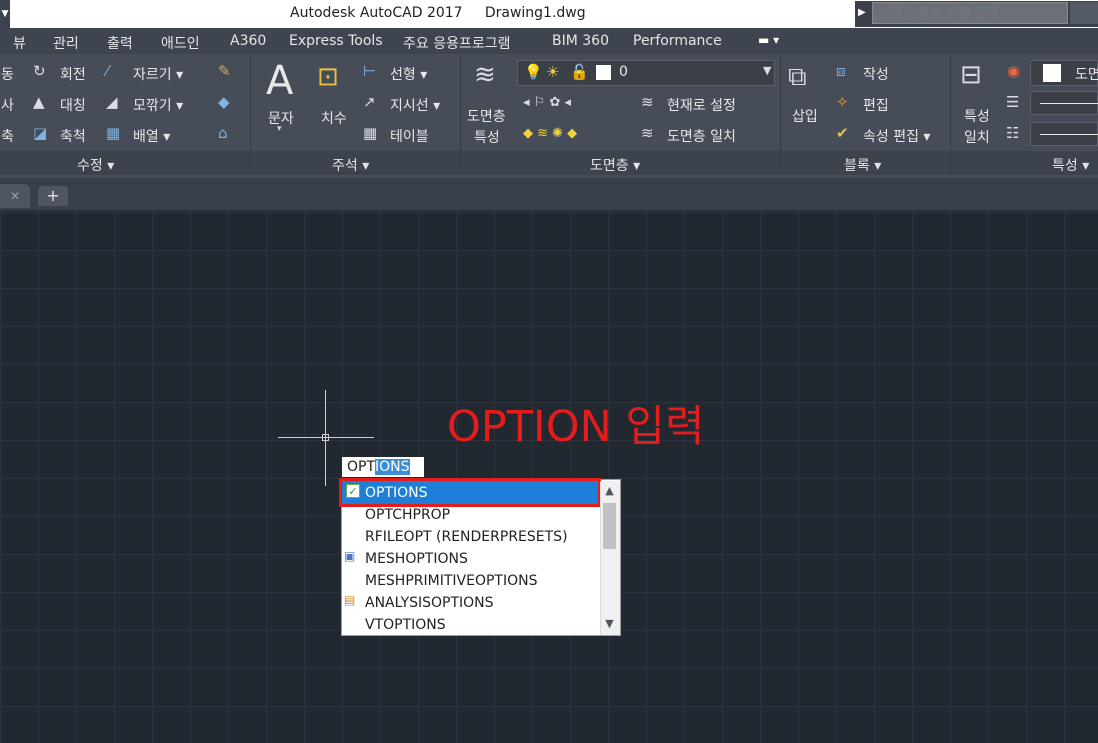 The image size is (1098, 743). What do you see at coordinates (279, 129) in the screenshot?
I see `text-dropdown-icon: ▾` at bounding box center [279, 129].